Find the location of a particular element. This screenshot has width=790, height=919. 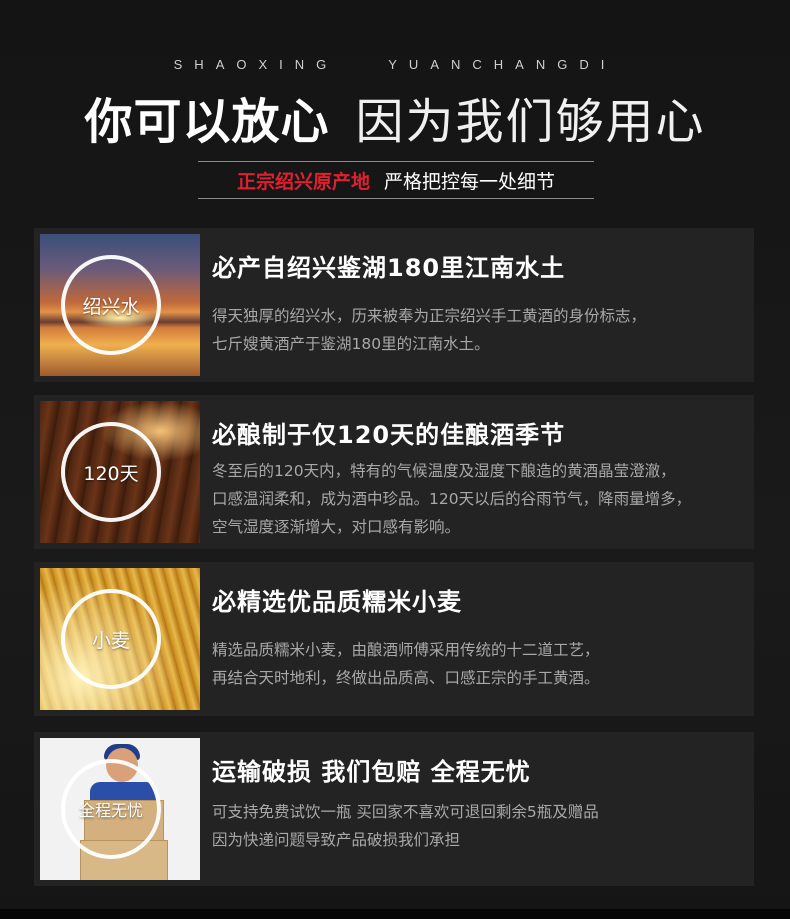

badge-ring: 120天 is located at coordinates (111, 472).